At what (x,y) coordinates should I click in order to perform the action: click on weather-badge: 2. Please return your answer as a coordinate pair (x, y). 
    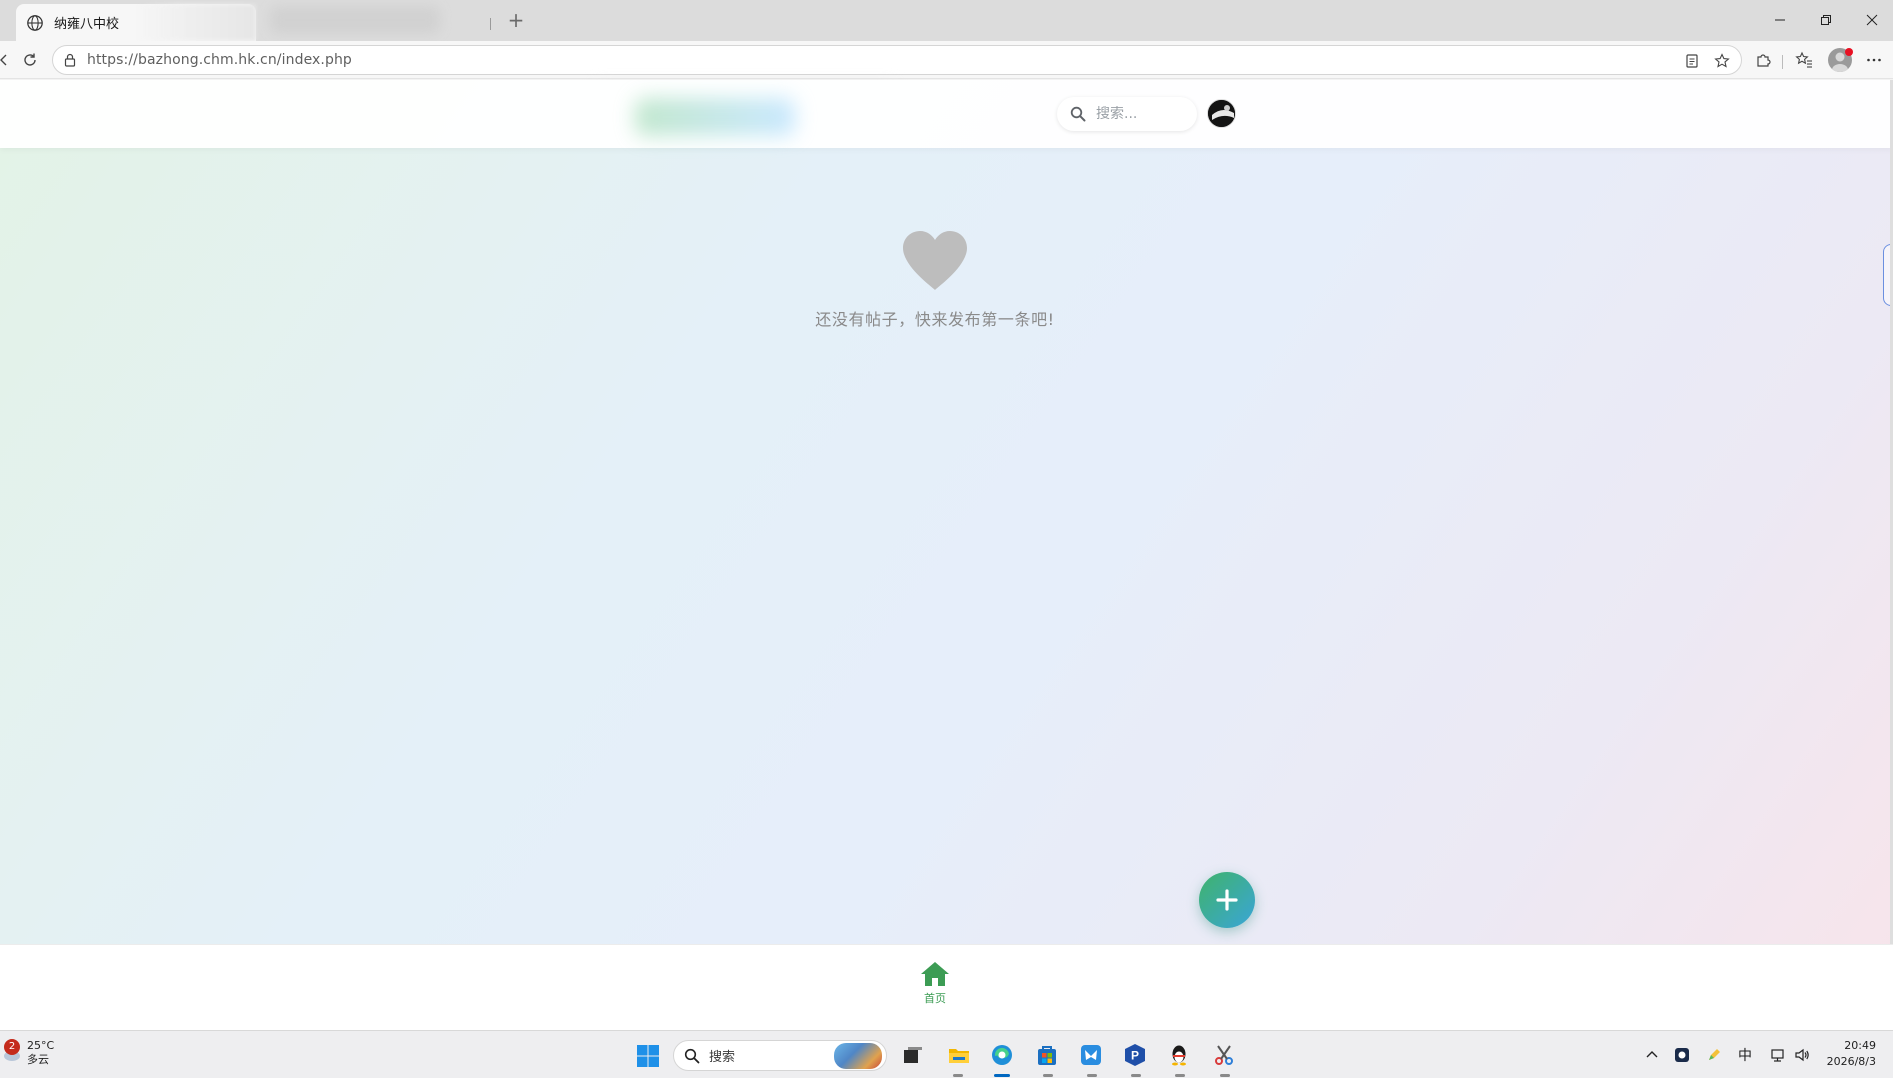
    Looking at the image, I should click on (12, 1047).